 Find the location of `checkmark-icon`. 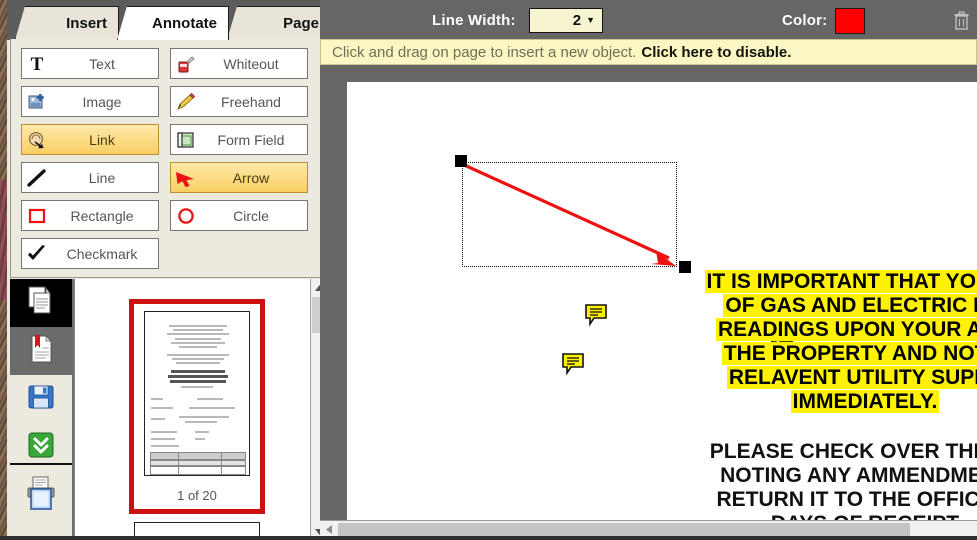

checkmark-icon is located at coordinates (37, 253).